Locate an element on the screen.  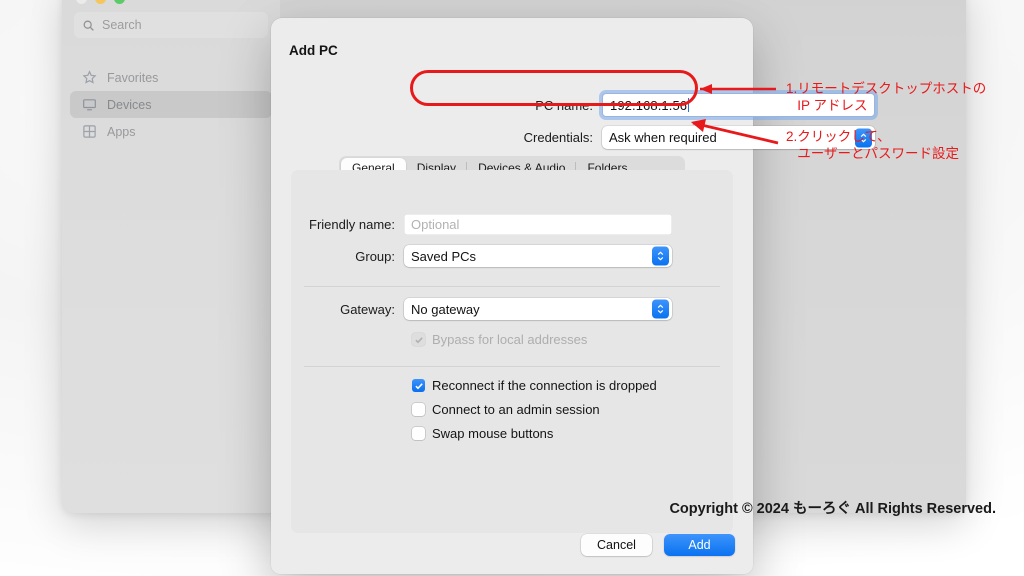
sidebar-nav: Favorites Devices Apps is located at coordinates (171, 104).